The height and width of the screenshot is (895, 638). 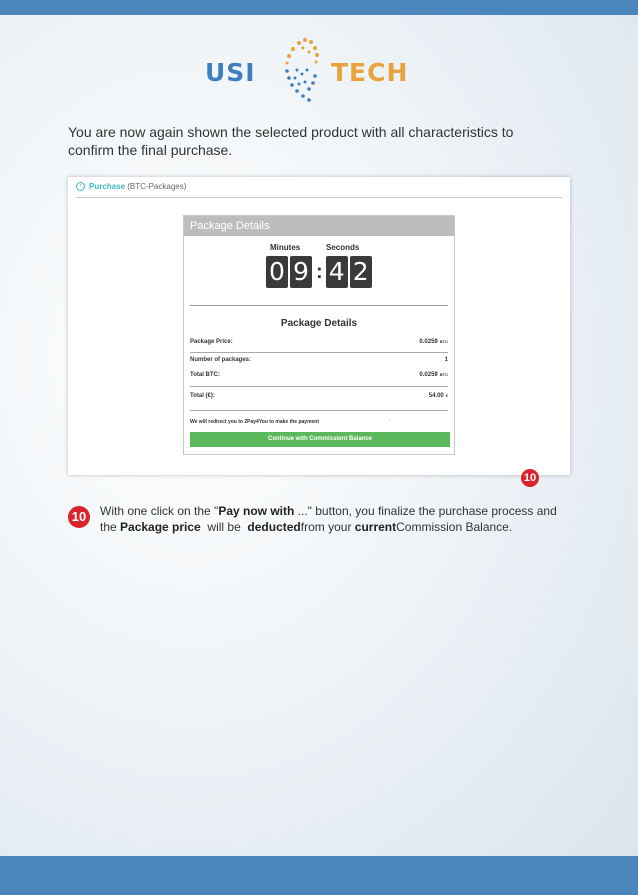 What do you see at coordinates (256, 511) in the screenshot?
I see `emphasis: Pay now with` at bounding box center [256, 511].